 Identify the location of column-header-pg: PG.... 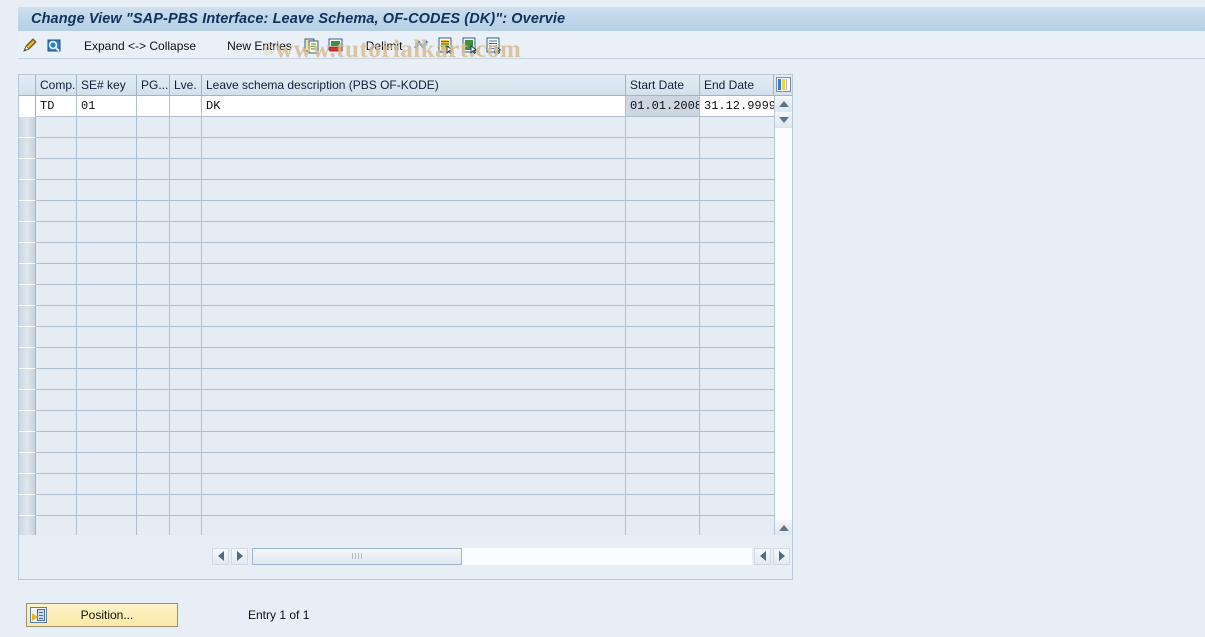
(153, 85).